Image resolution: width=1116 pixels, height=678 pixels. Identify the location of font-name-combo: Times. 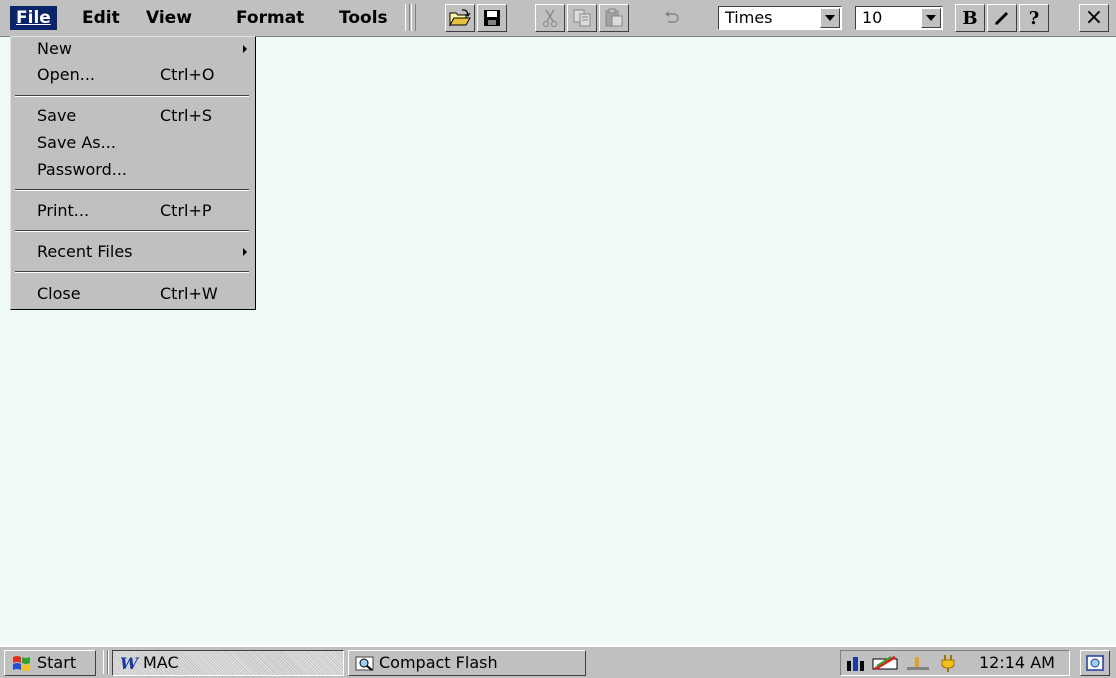
(780, 18).